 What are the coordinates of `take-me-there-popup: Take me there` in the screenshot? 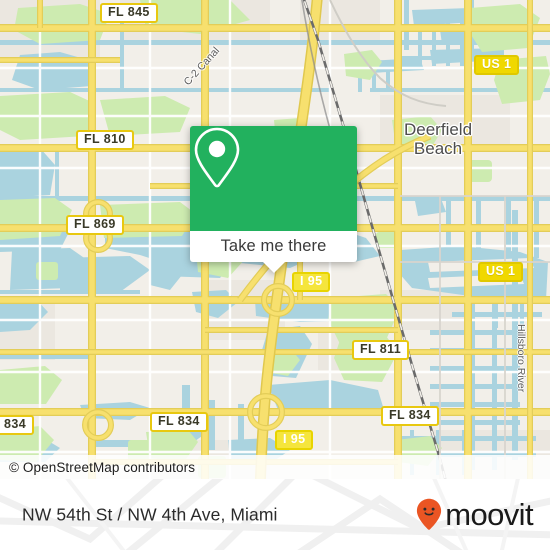 It's located at (273, 199).